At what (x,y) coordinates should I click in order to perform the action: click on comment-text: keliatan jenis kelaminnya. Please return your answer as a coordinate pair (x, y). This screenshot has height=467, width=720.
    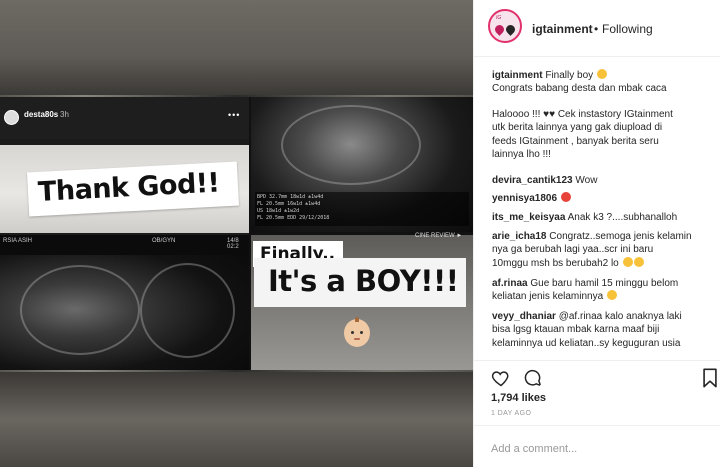
    Looking at the image, I should click on (548, 297).